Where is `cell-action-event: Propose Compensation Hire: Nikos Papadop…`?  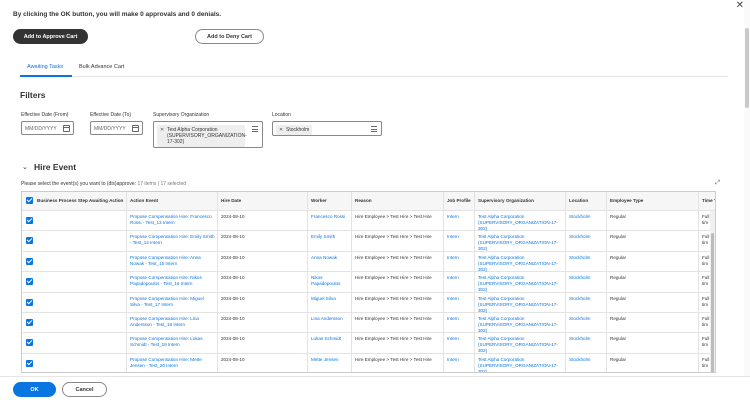
cell-action-event: Propose Compensation Hire: Nikos Papadop… is located at coordinates (172, 281).